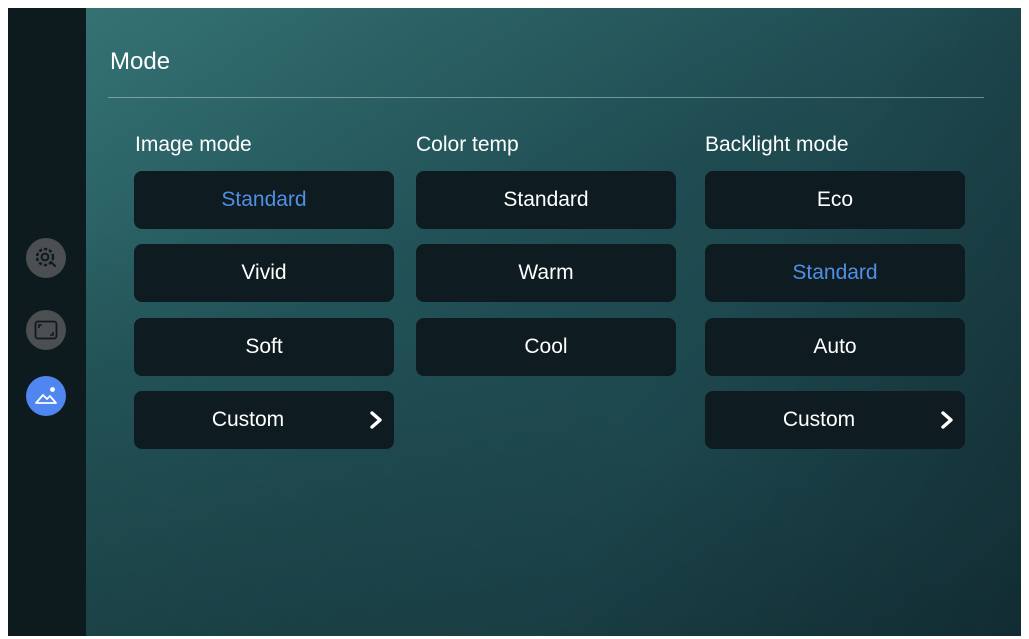  I want to click on image-mode-option-custom: Custom, so click(264, 420).